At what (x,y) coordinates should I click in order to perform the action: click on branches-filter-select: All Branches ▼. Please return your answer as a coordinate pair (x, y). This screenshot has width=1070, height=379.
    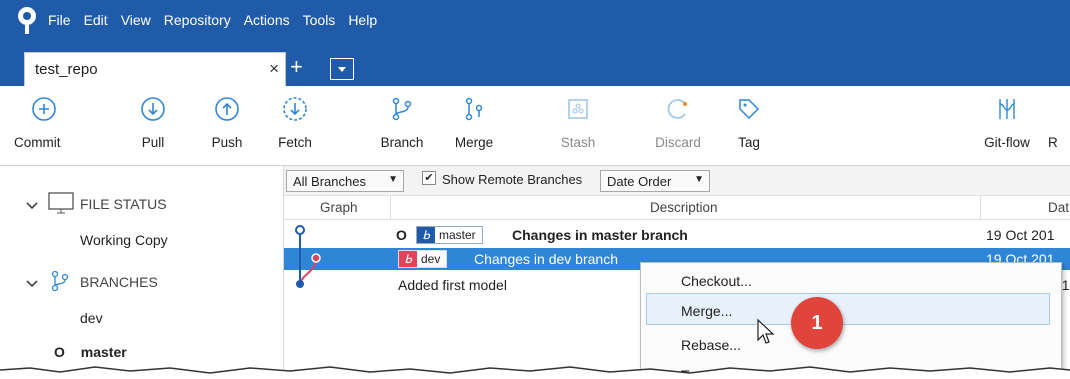
    Looking at the image, I should click on (345, 181).